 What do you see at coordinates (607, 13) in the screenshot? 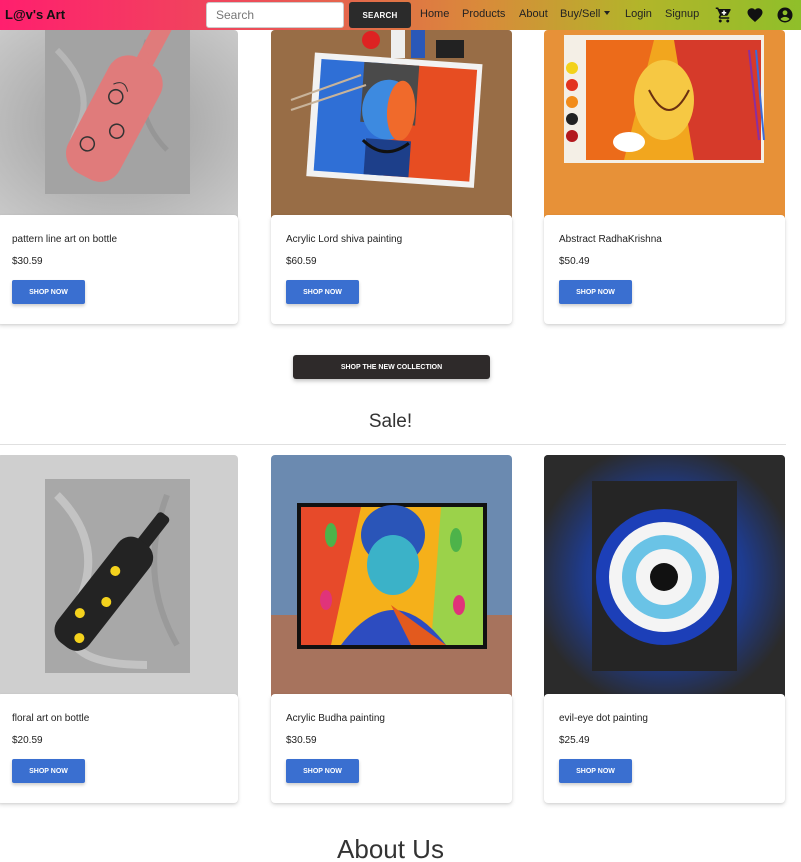
I see `chevron-down-icon` at bounding box center [607, 13].